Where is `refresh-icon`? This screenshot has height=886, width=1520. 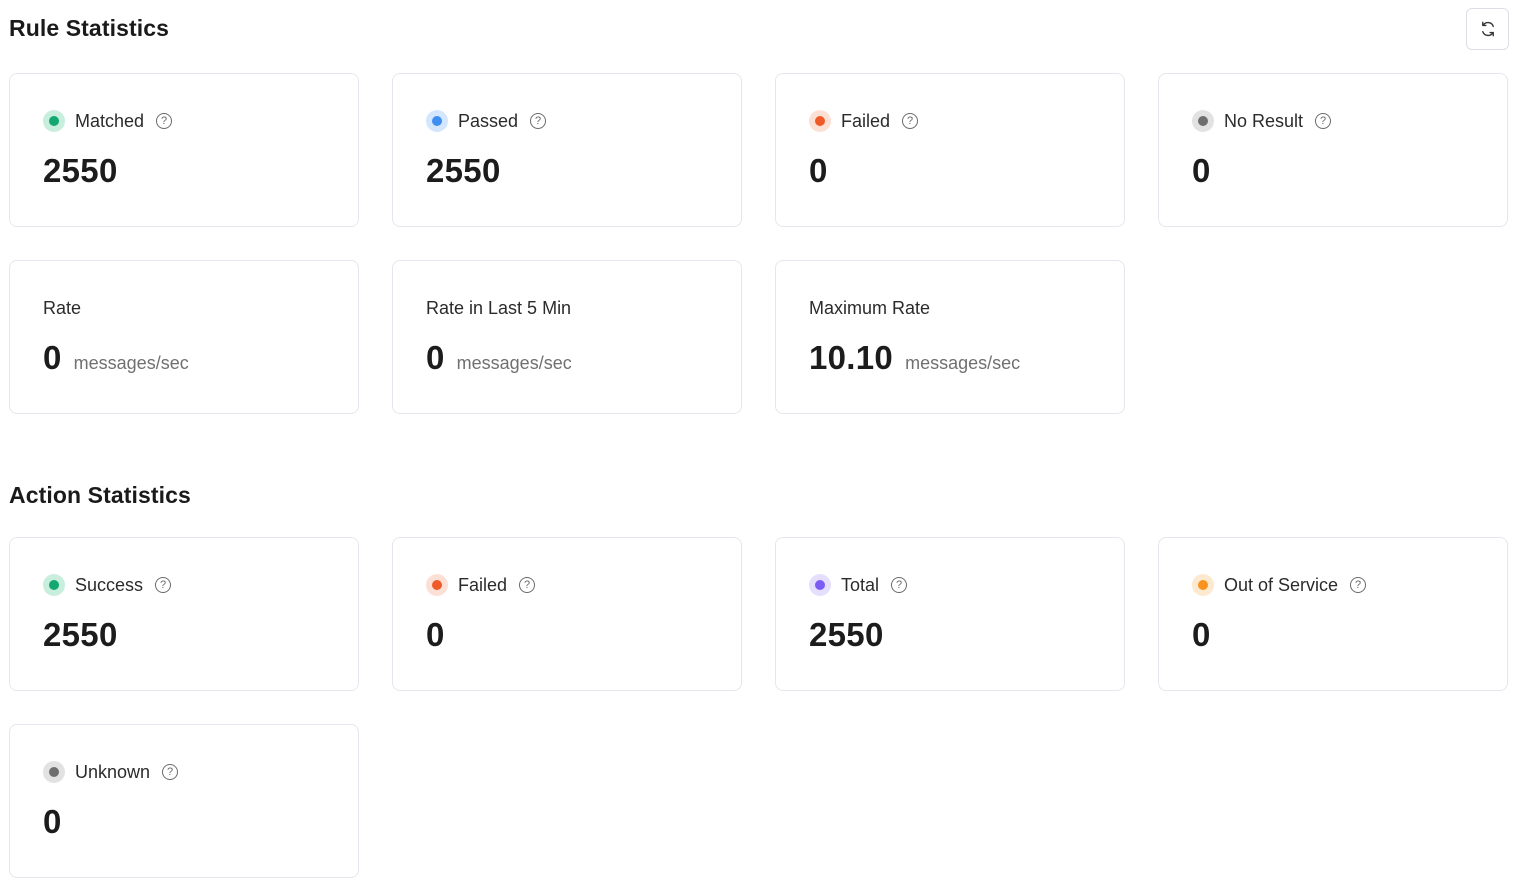
refresh-icon is located at coordinates (1487, 29).